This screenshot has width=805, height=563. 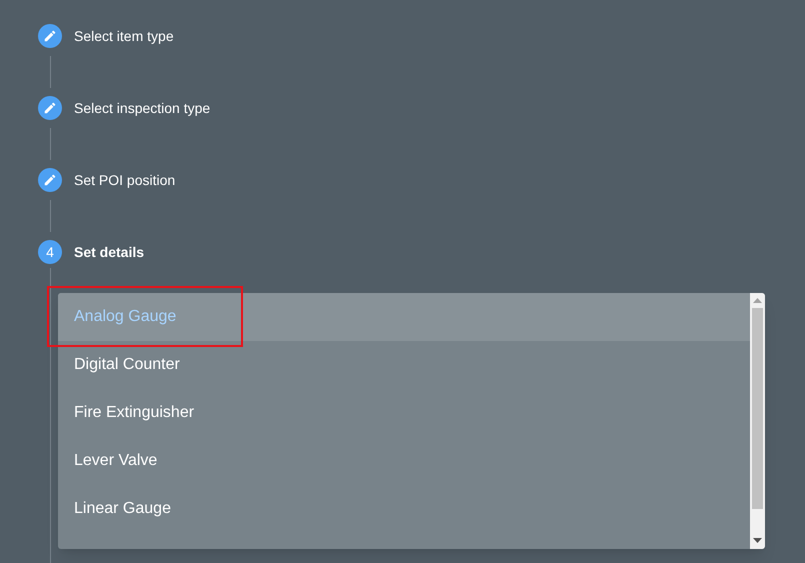 What do you see at coordinates (109, 252) in the screenshot?
I see `step-label: Set details` at bounding box center [109, 252].